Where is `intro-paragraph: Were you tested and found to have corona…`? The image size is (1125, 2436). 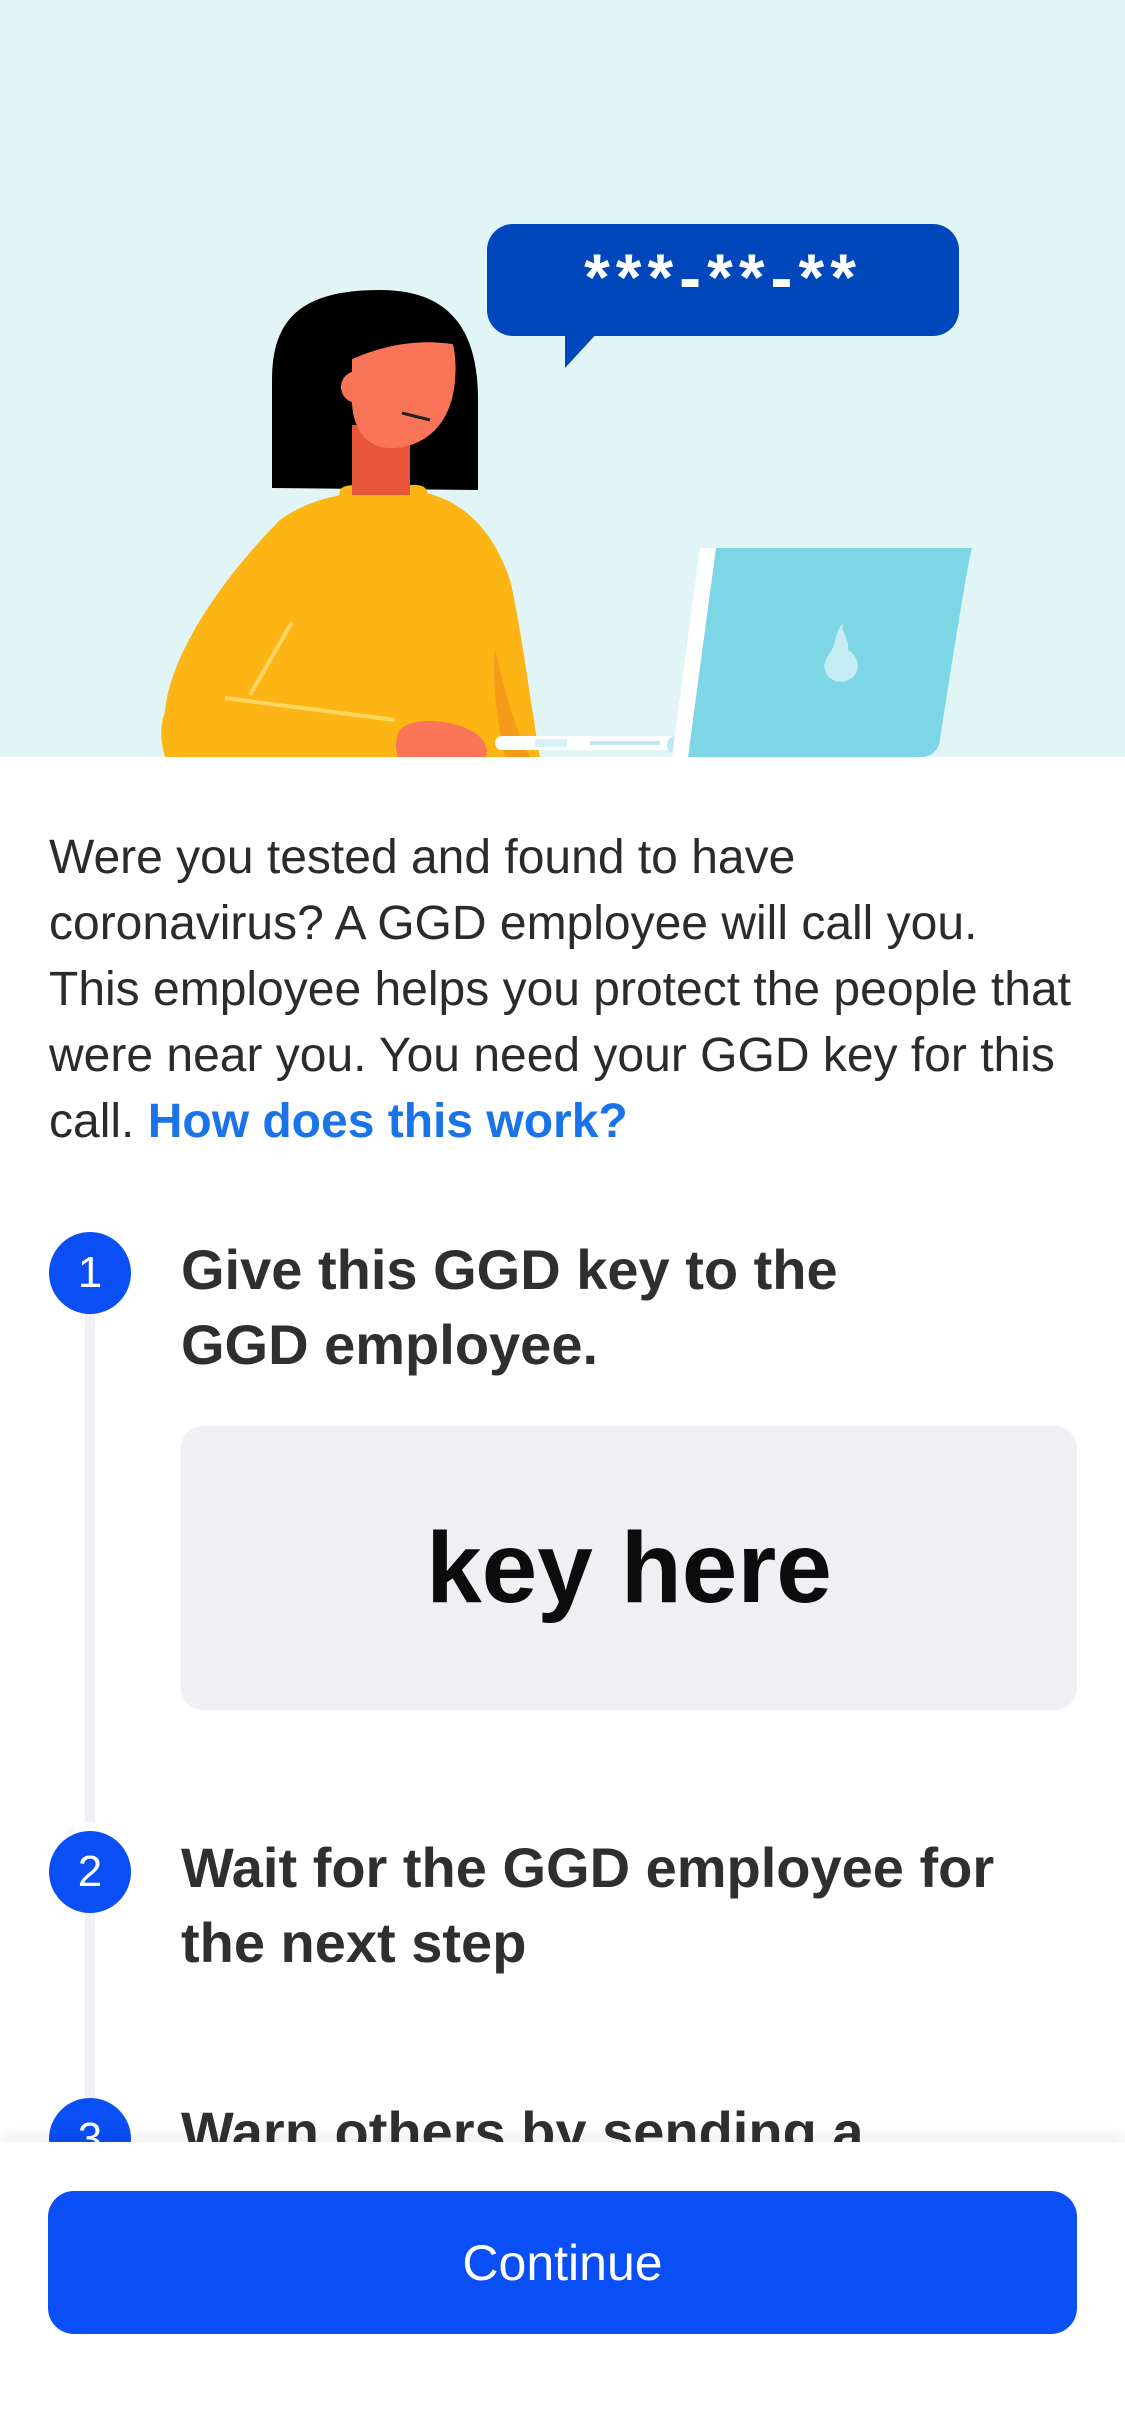
intro-paragraph: Were you tested and found to have corona… is located at coordinates (564, 990).